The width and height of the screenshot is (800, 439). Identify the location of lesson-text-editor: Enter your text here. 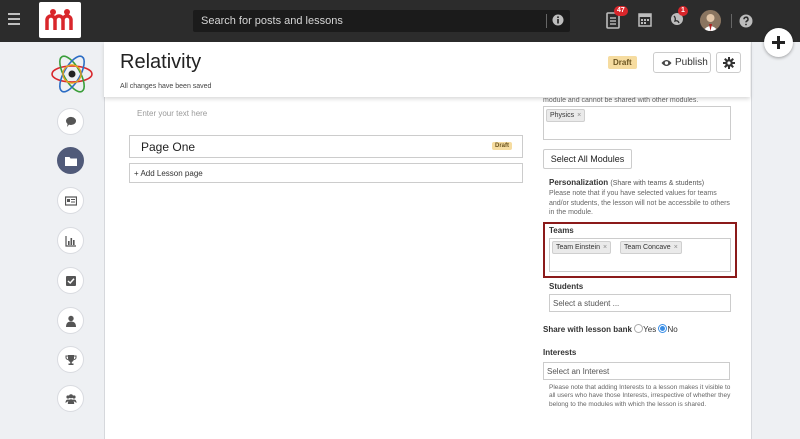
(172, 113).